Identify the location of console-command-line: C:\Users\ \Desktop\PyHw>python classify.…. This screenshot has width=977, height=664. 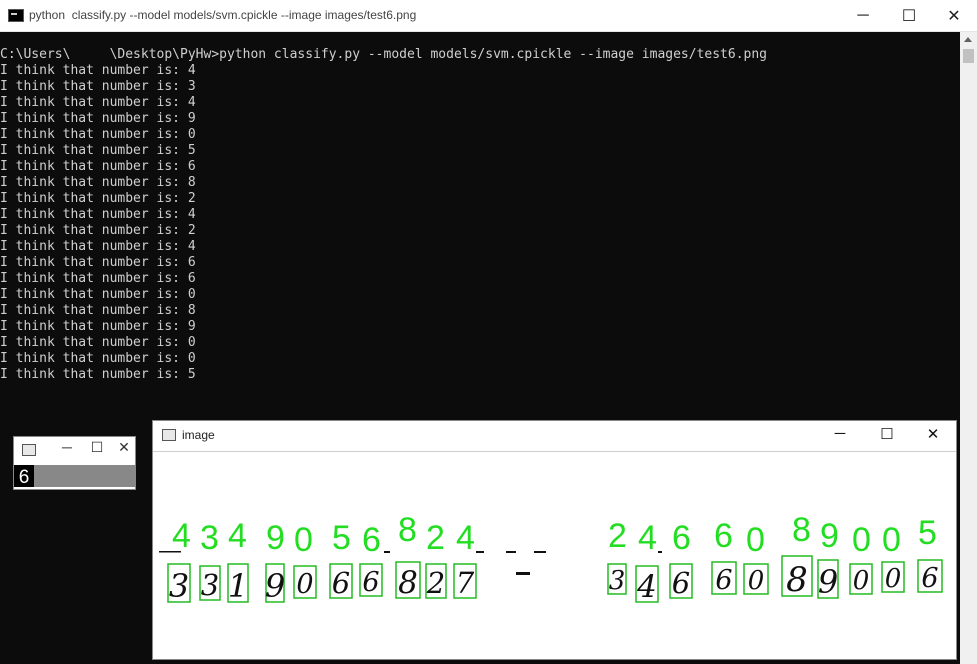
(384, 54).